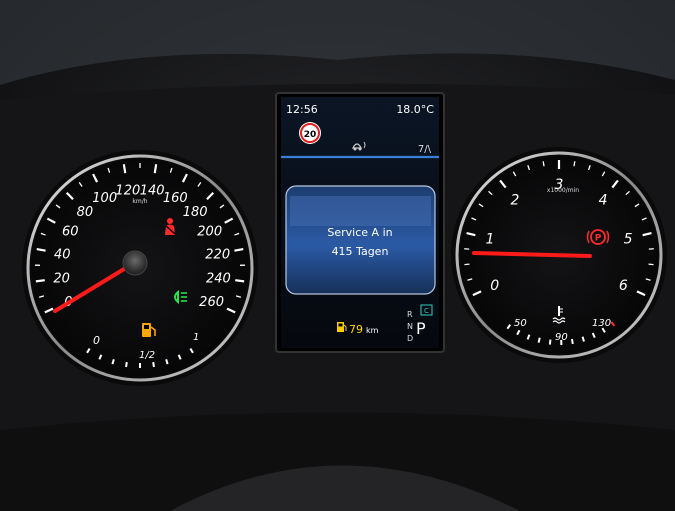 The image size is (675, 511). I want to click on speedometer-label: 160, so click(175, 198).